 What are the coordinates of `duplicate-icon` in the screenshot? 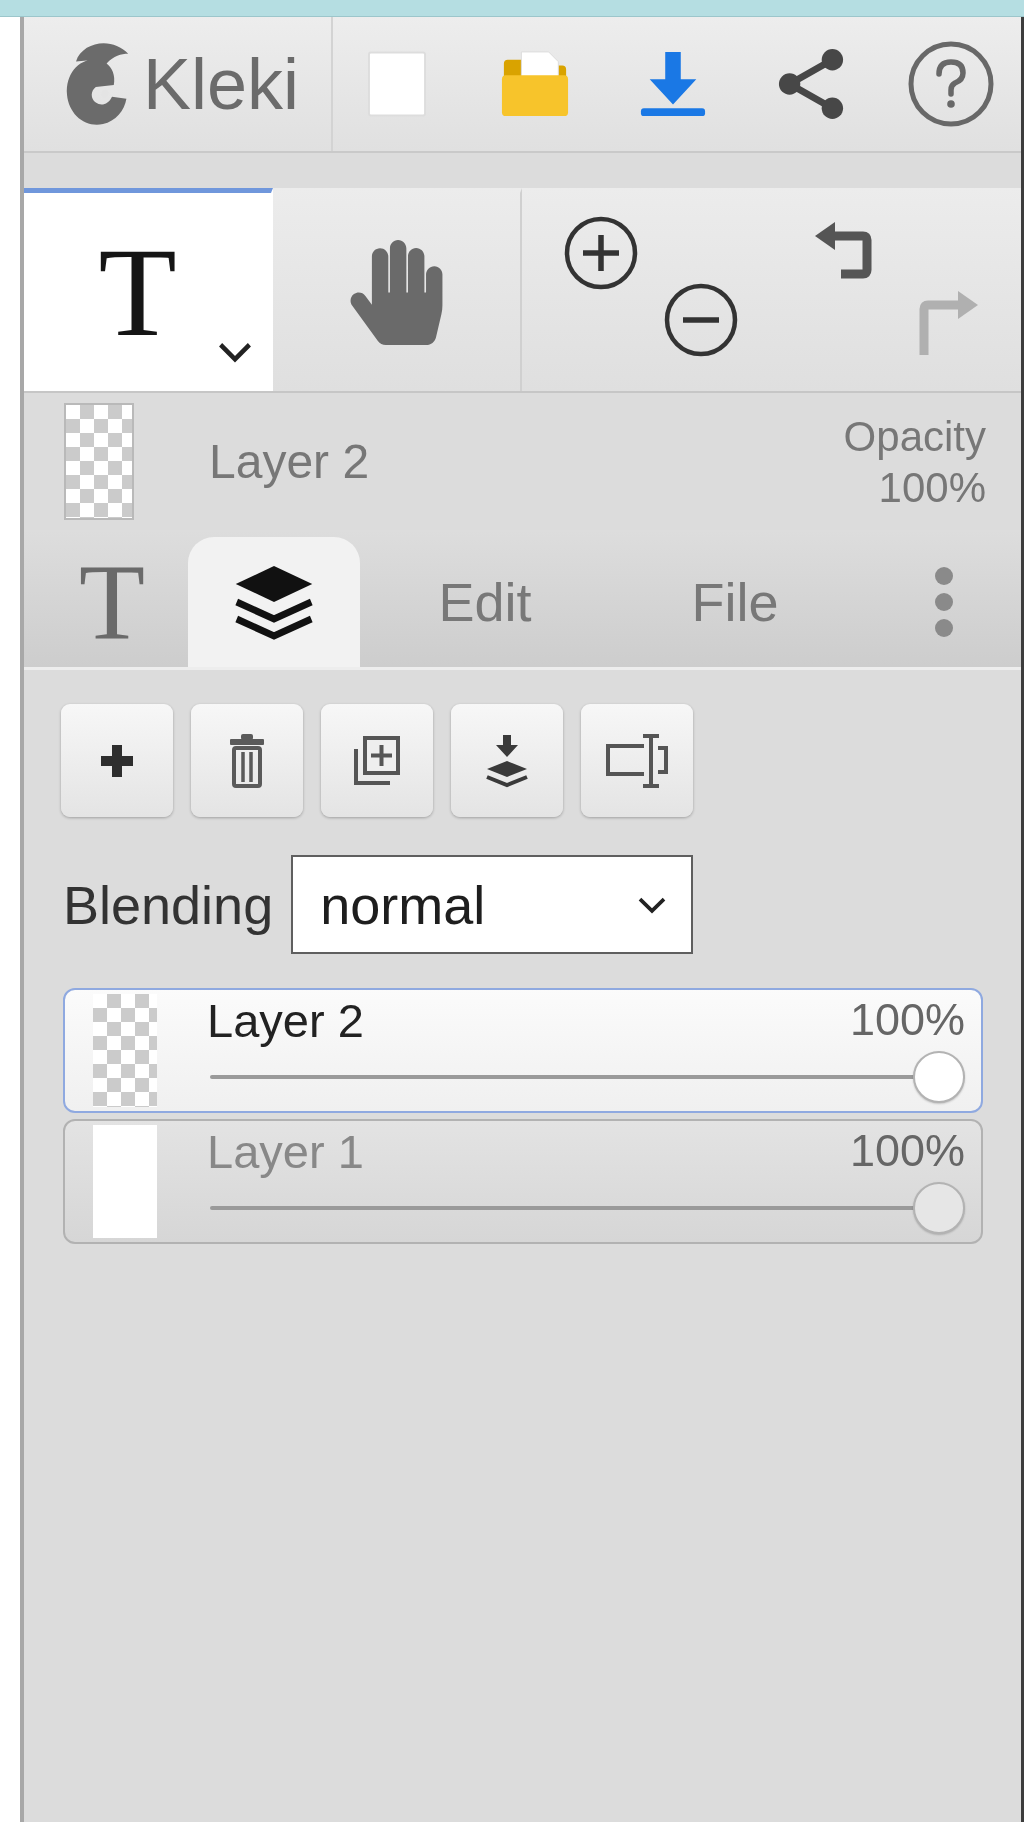 It's located at (377, 760).